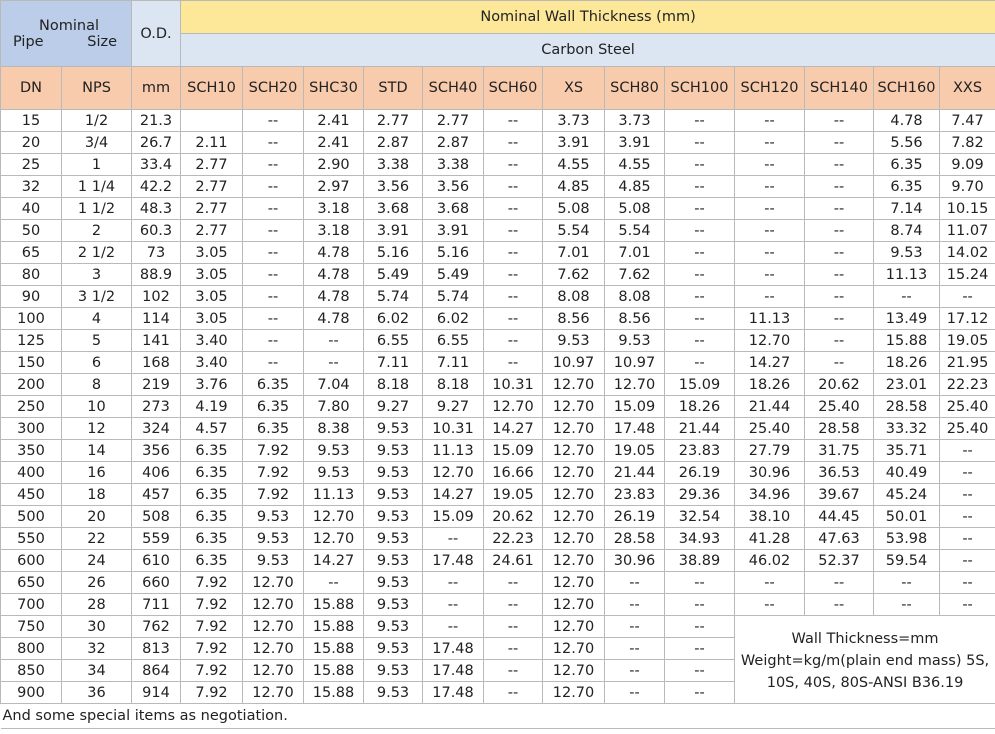 This screenshot has width=995, height=734. I want to click on od-header: O.D., so click(156, 33).